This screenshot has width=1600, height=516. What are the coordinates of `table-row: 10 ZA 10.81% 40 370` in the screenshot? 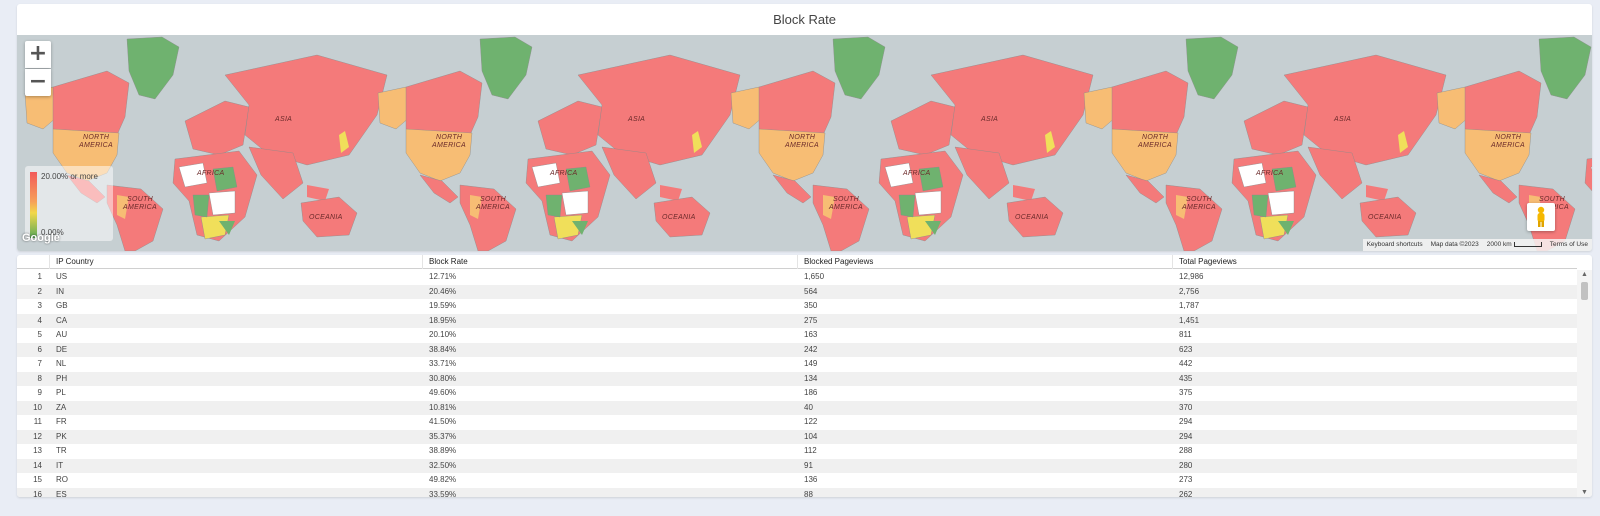 It's located at (797, 407).